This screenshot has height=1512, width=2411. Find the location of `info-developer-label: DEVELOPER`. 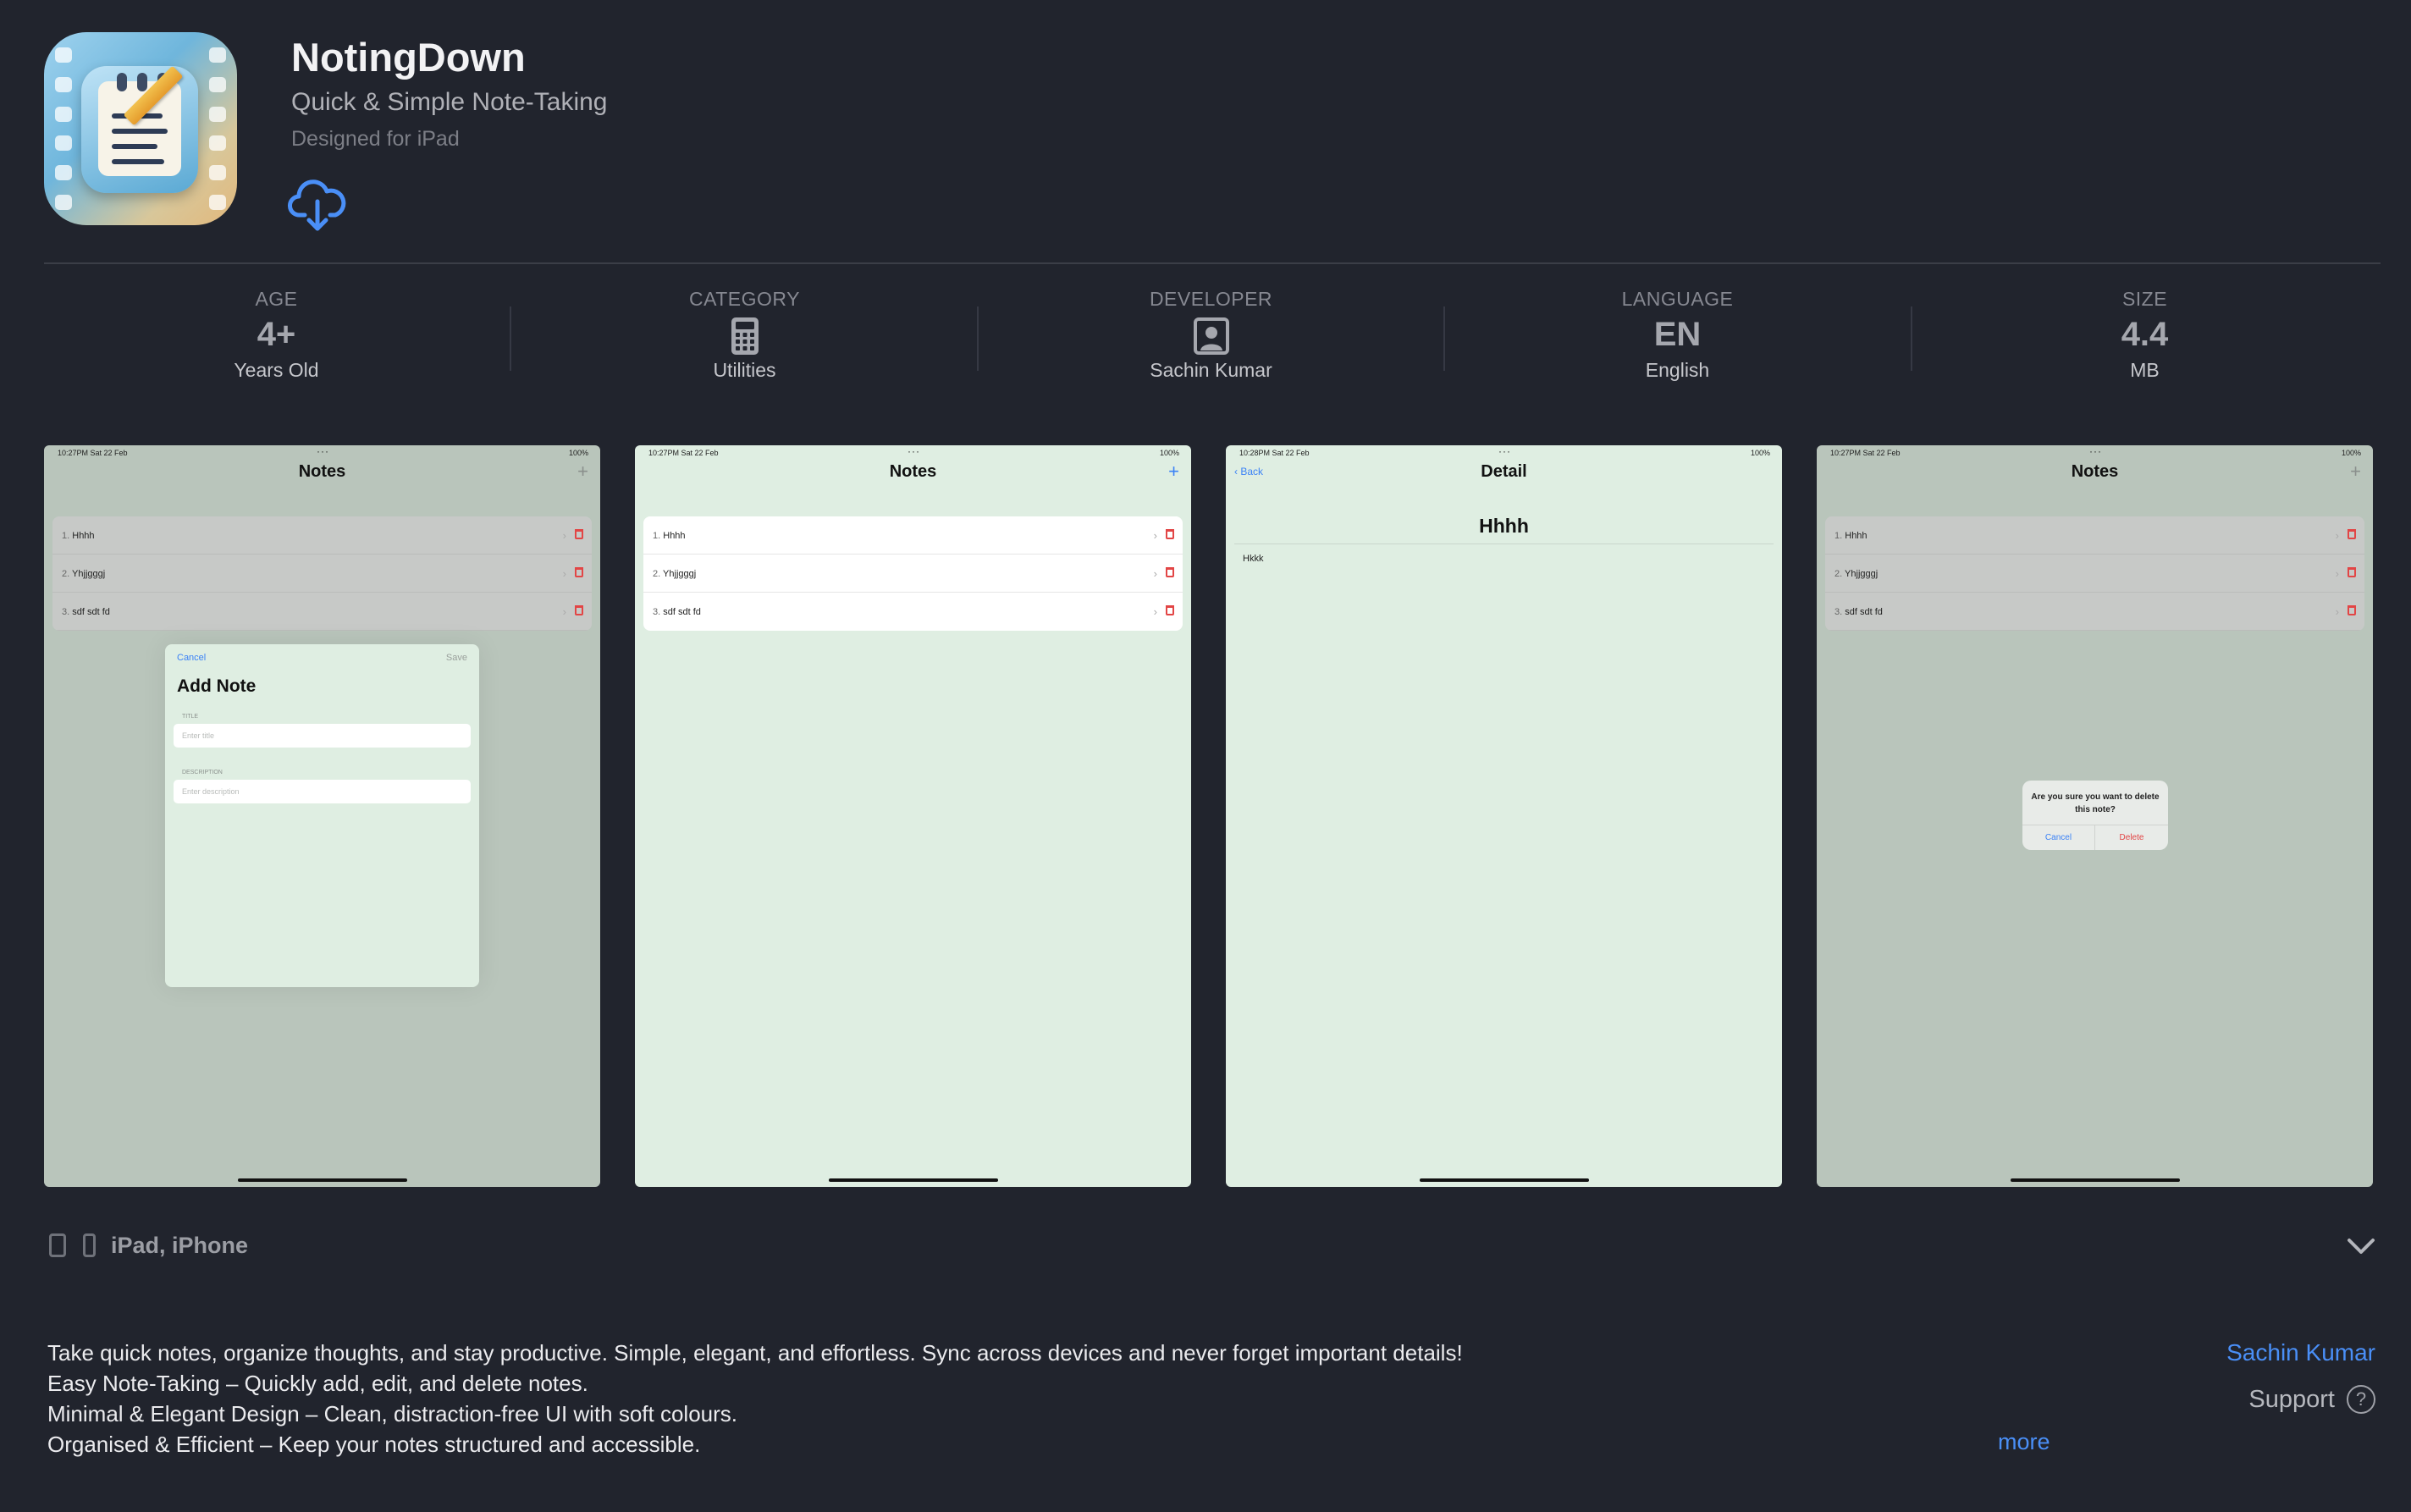

info-developer-label: DEVELOPER is located at coordinates (1211, 299).